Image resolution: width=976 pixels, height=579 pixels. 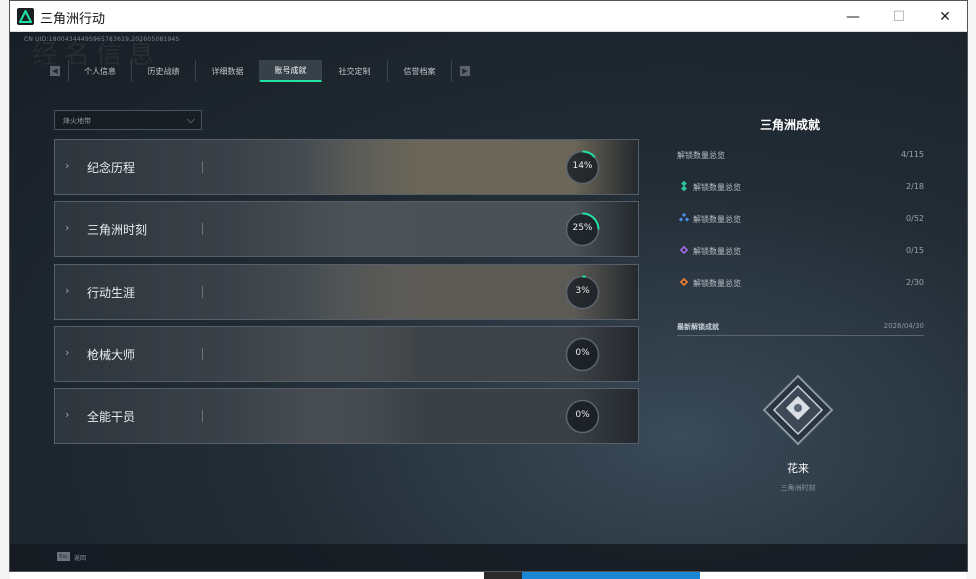 What do you see at coordinates (800, 251) in the screenshot?
I see `tier-row: 解锁数量总览 0/15` at bounding box center [800, 251].